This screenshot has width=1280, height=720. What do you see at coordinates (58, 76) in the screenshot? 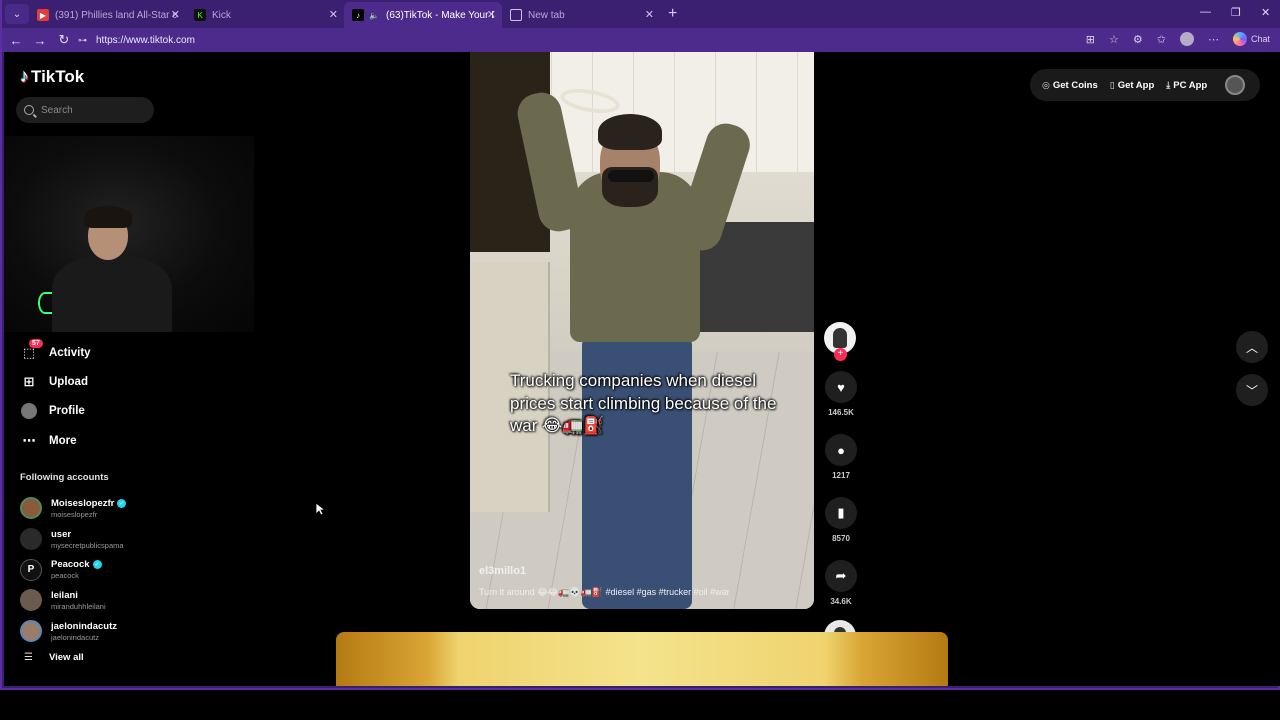
I see `logo-text: TikTok` at bounding box center [58, 76].